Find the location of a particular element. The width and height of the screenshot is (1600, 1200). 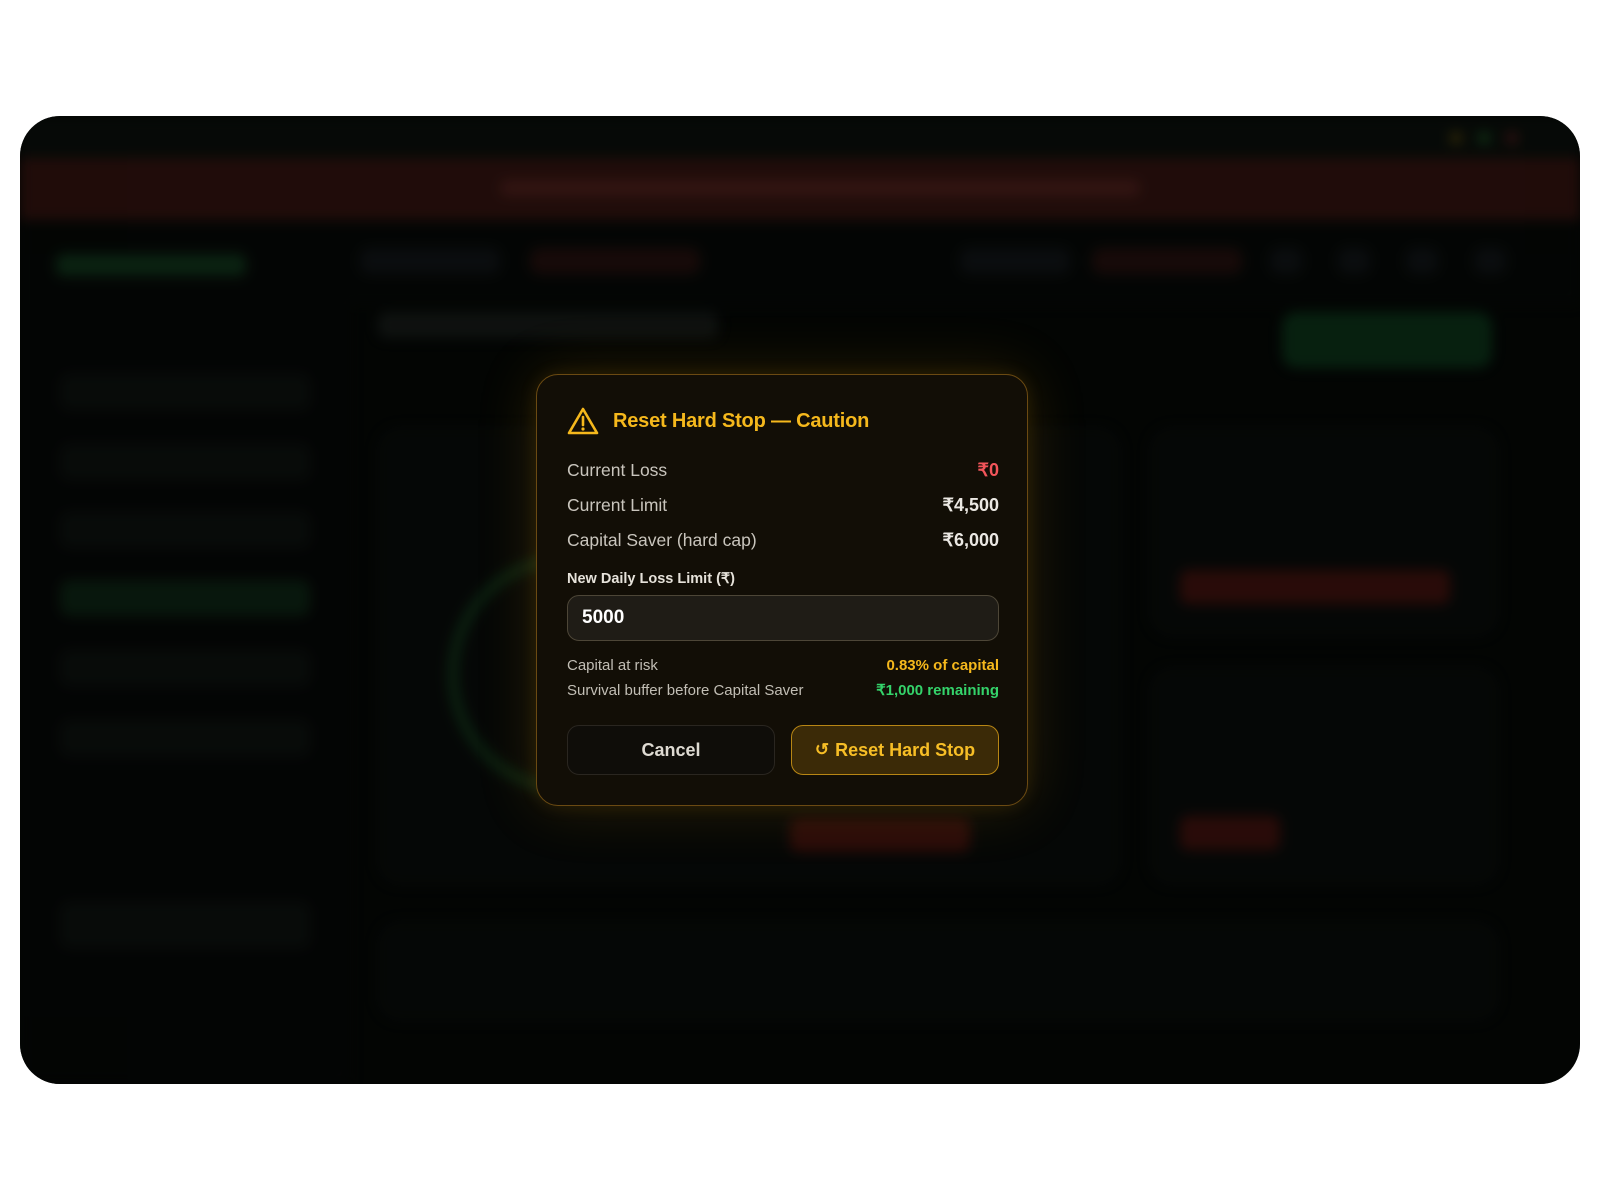

capital-saver-row: Capital Saver (hard cap) ₹6,000 is located at coordinates (783, 540).